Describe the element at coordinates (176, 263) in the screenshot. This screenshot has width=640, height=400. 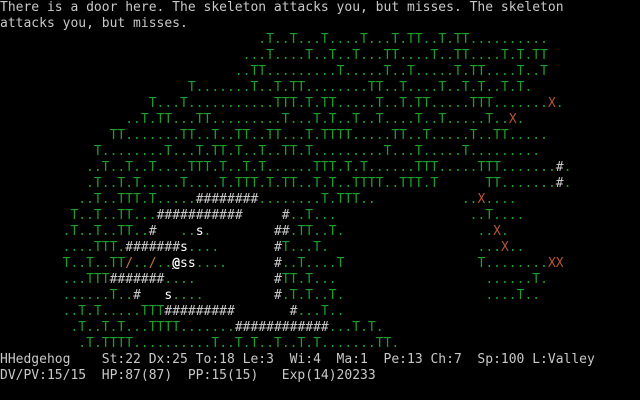
I see `player-character: @` at that location.